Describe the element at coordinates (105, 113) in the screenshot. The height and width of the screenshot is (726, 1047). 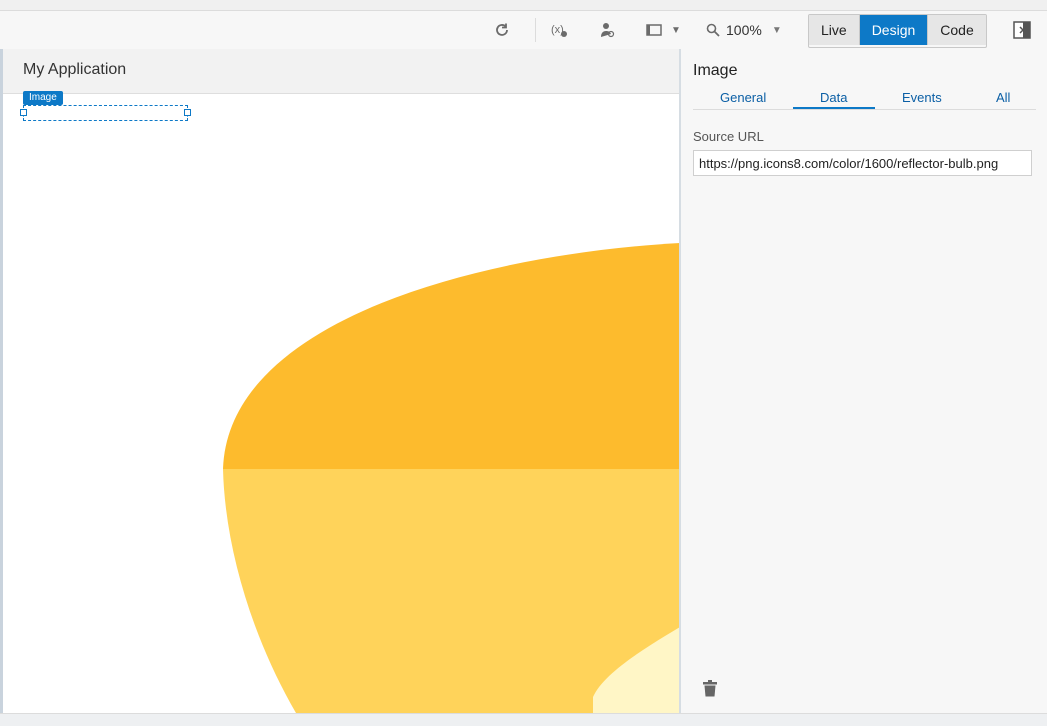
I see `image-selection-box` at that location.